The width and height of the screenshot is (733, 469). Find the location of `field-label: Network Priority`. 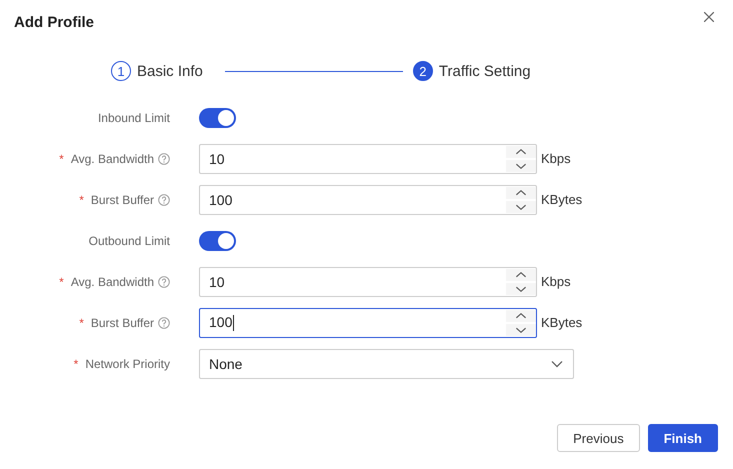

field-label: Network Priority is located at coordinates (127, 363).